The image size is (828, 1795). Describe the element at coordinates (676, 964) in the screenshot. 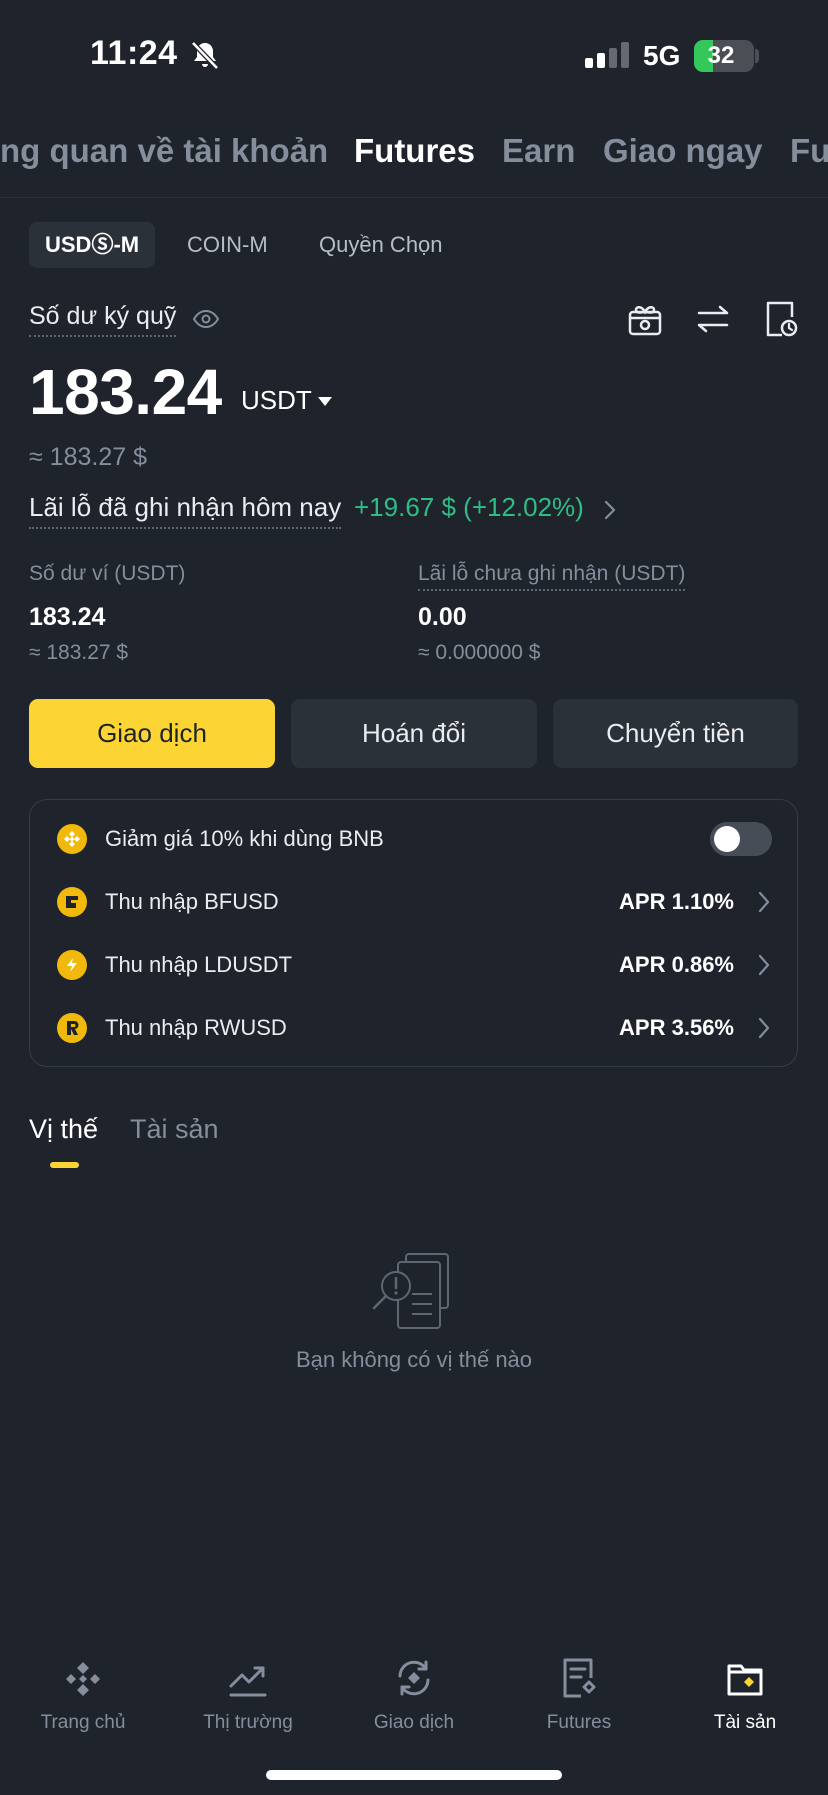

I see `earn-apr: APR 0.86%` at that location.